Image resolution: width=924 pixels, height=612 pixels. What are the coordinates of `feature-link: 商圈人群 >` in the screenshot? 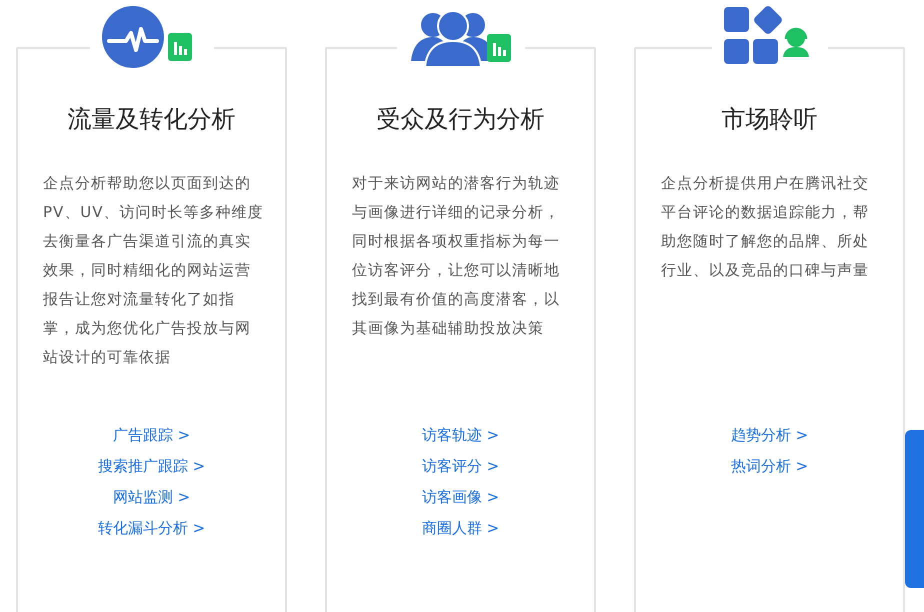 It's located at (461, 528).